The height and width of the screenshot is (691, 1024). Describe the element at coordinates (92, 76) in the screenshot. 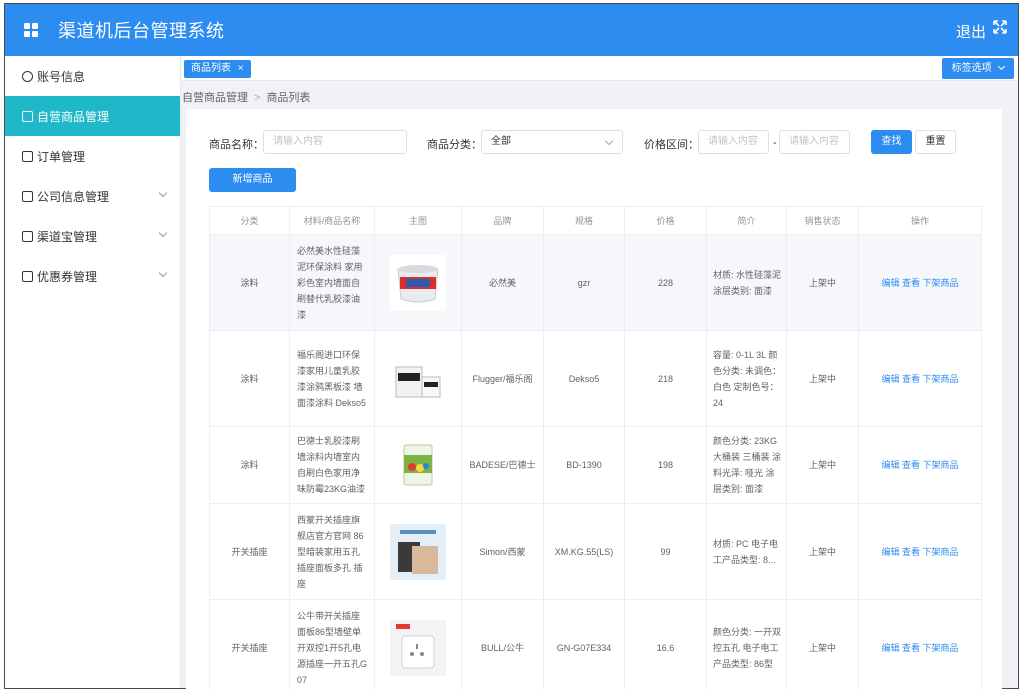

I see `sidebar-item-account: 账号信息` at that location.